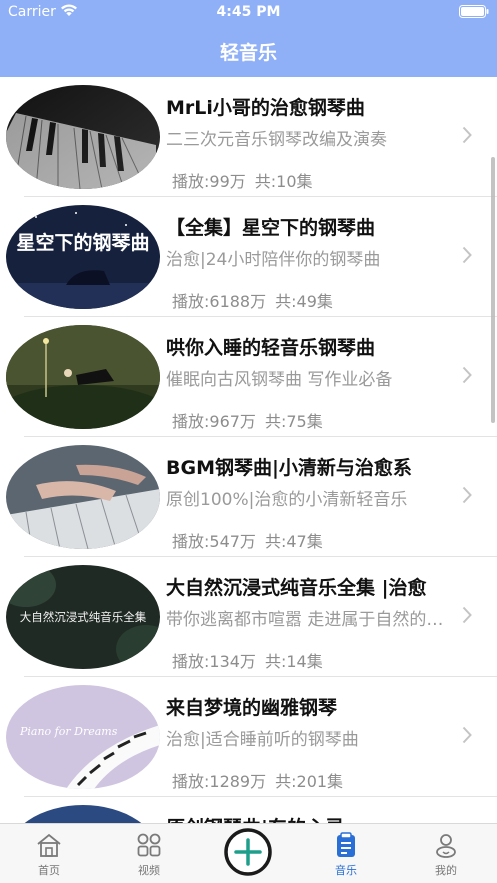 The height and width of the screenshot is (883, 497). What do you see at coordinates (279, 380) in the screenshot?
I see `album-subtitle: 催眠向古风钢琴曲 写作业必备` at bounding box center [279, 380].